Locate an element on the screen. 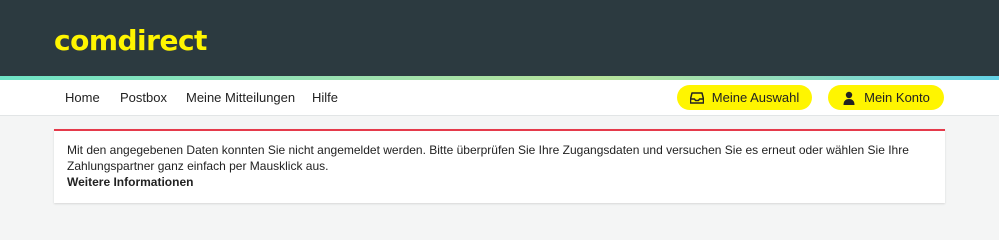  meine-auswahl-button: Meine Auswahl is located at coordinates (744, 97).